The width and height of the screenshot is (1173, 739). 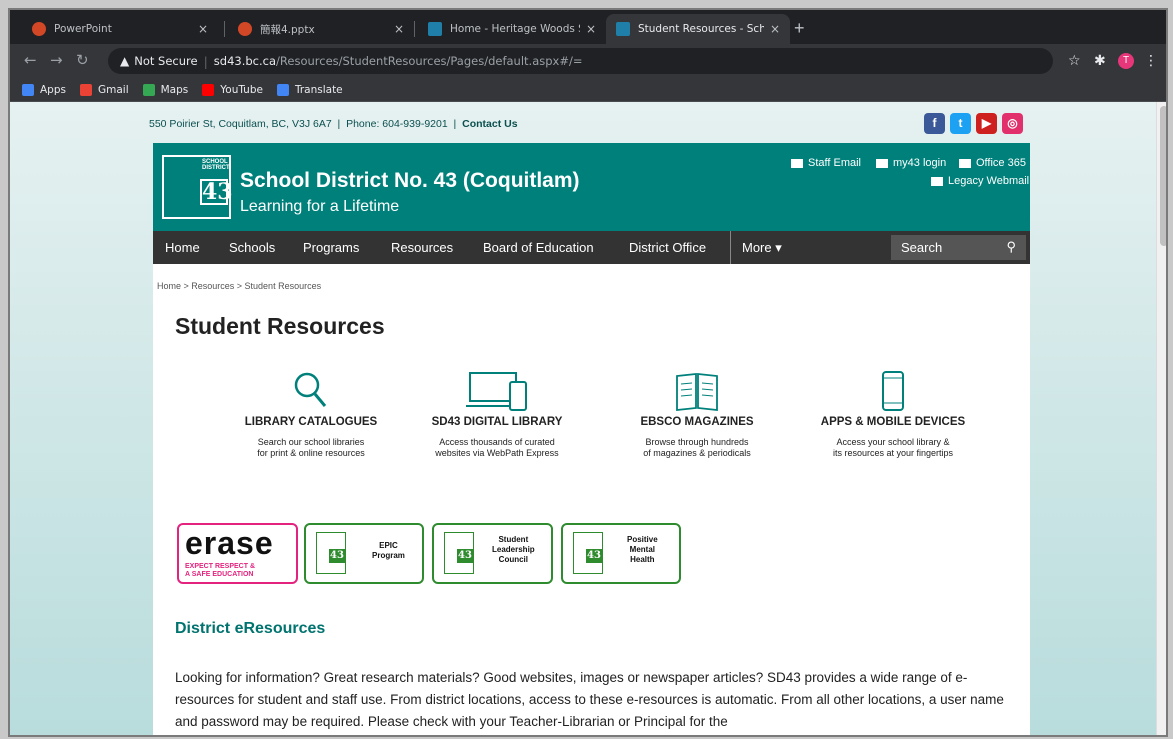 I want to click on tab-pptx: 簡報4.pptx ×, so click(x=321, y=29).